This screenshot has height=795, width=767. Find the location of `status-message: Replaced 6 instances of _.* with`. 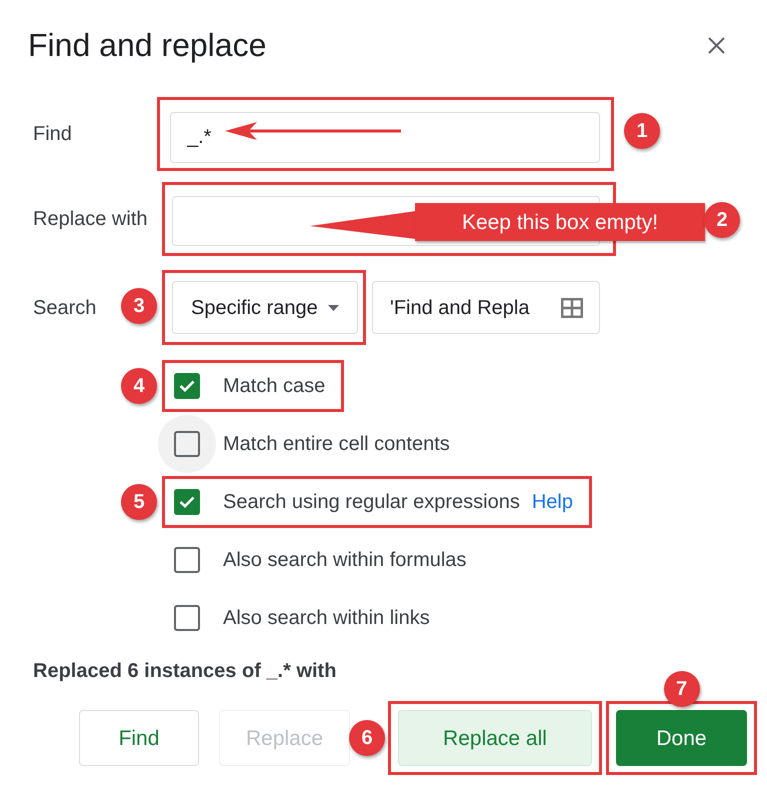

status-message: Replaced 6 instances of _.* with is located at coordinates (184, 671).